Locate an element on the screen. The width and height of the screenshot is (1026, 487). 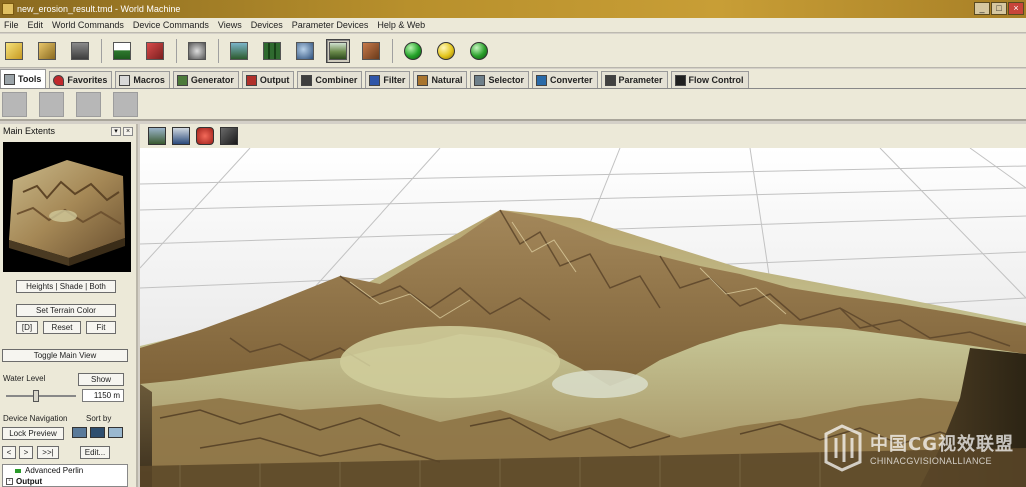
build-yellow-orb-icon is located at coordinates (446, 50).